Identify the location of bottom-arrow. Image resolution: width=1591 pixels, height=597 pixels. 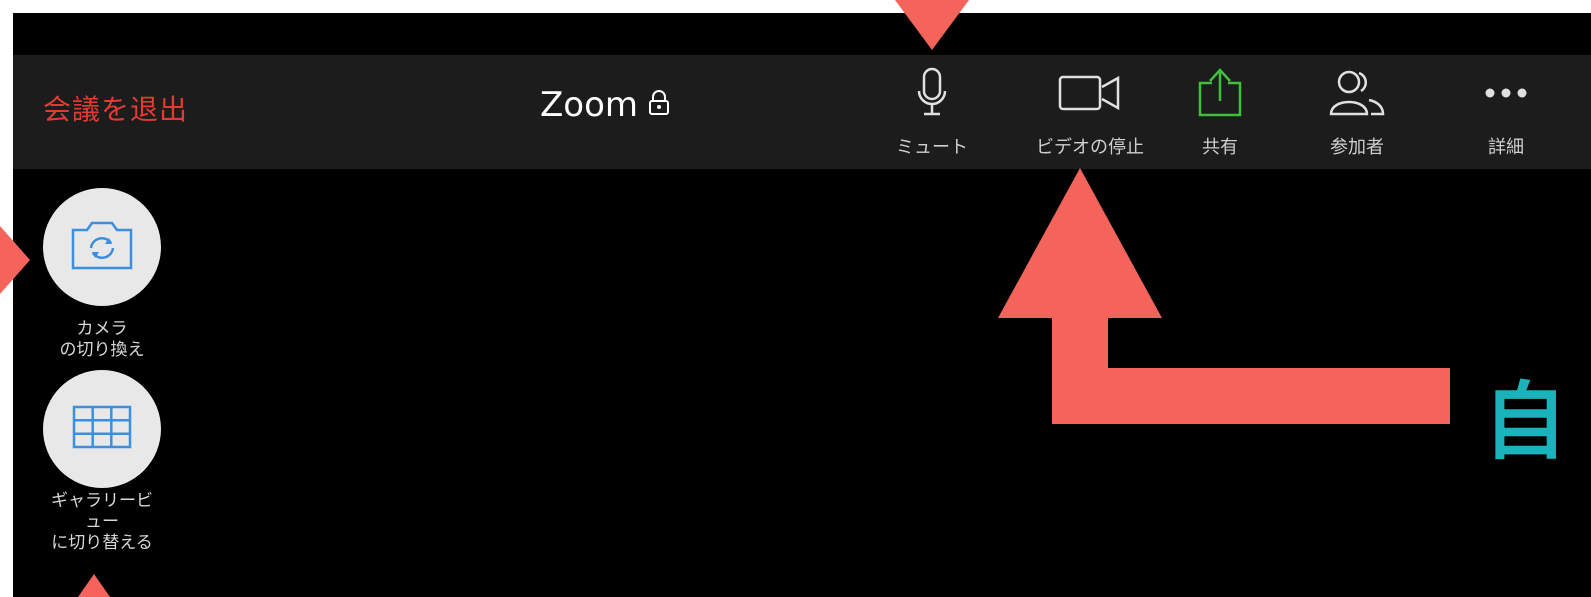
(94, 585).